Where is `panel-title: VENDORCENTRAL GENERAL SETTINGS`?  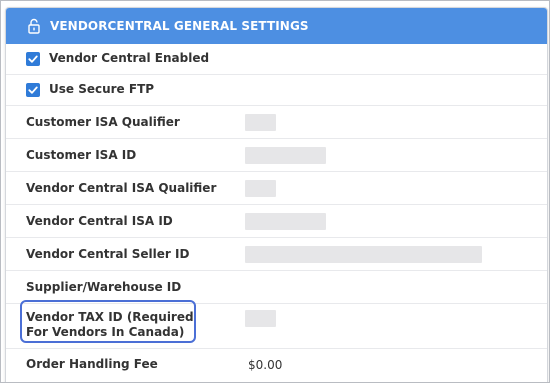
panel-title: VENDORCENTRAL GENERAL SETTINGS is located at coordinates (179, 26).